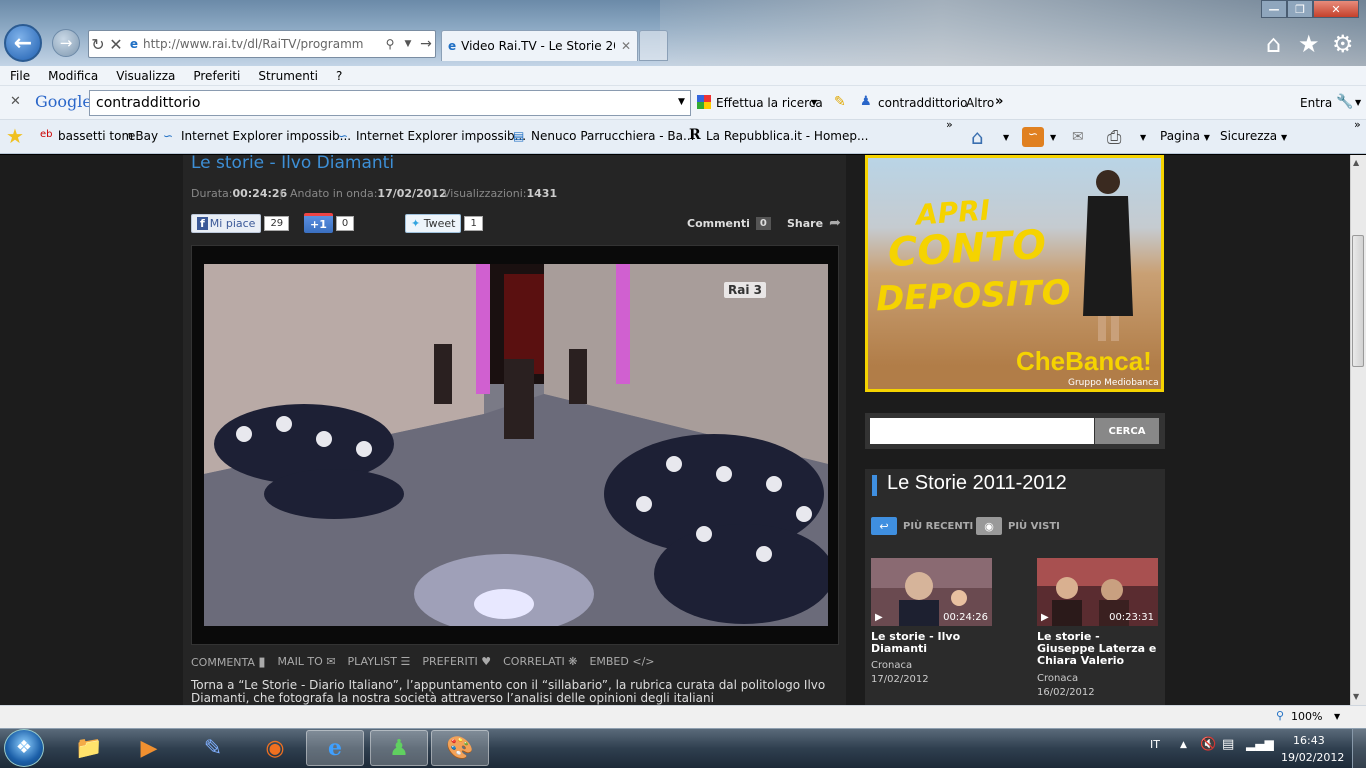 The width and height of the screenshot is (1366, 768). I want to click on clock-date: 19/02/2012, so click(1312, 757).